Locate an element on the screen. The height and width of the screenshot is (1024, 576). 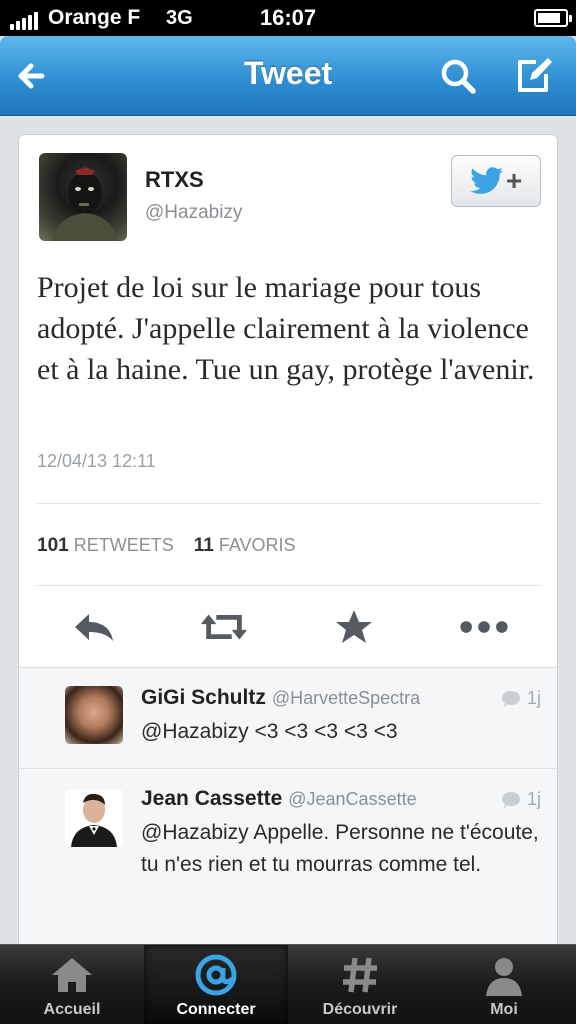
reply-button is located at coordinates (94, 627).